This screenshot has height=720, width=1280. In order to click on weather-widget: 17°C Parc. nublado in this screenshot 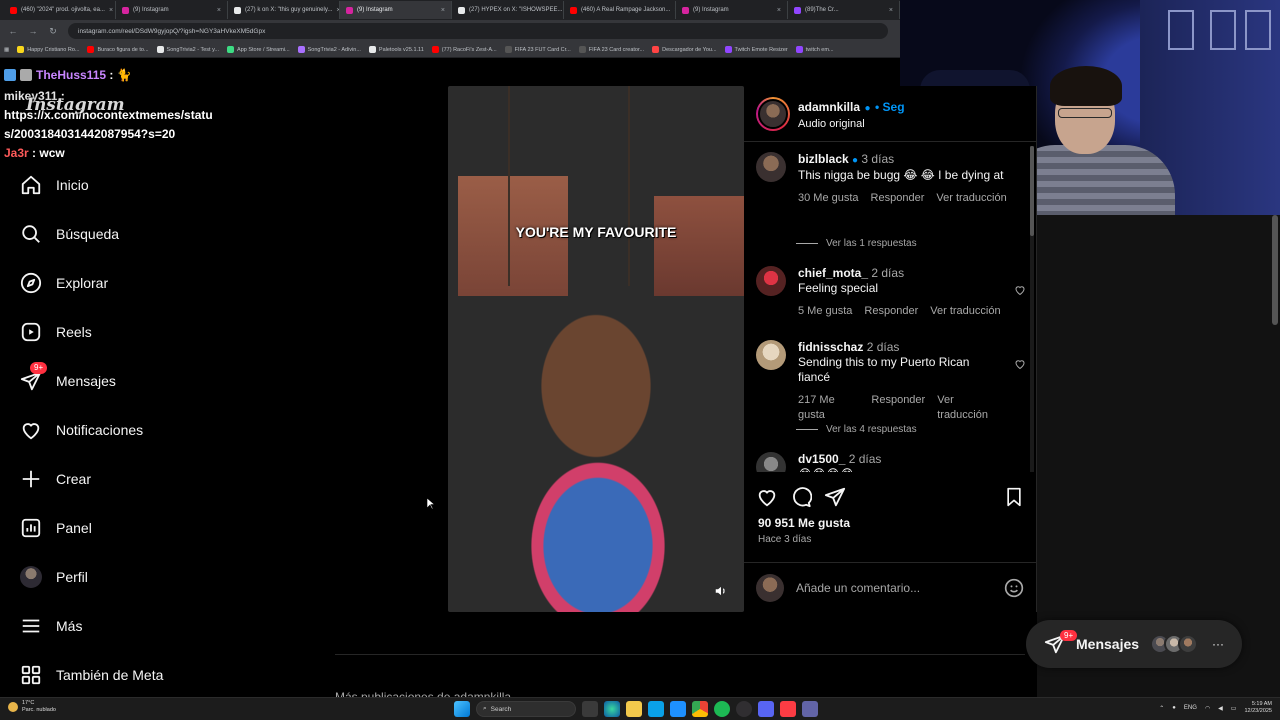, I will do `click(32, 707)`.